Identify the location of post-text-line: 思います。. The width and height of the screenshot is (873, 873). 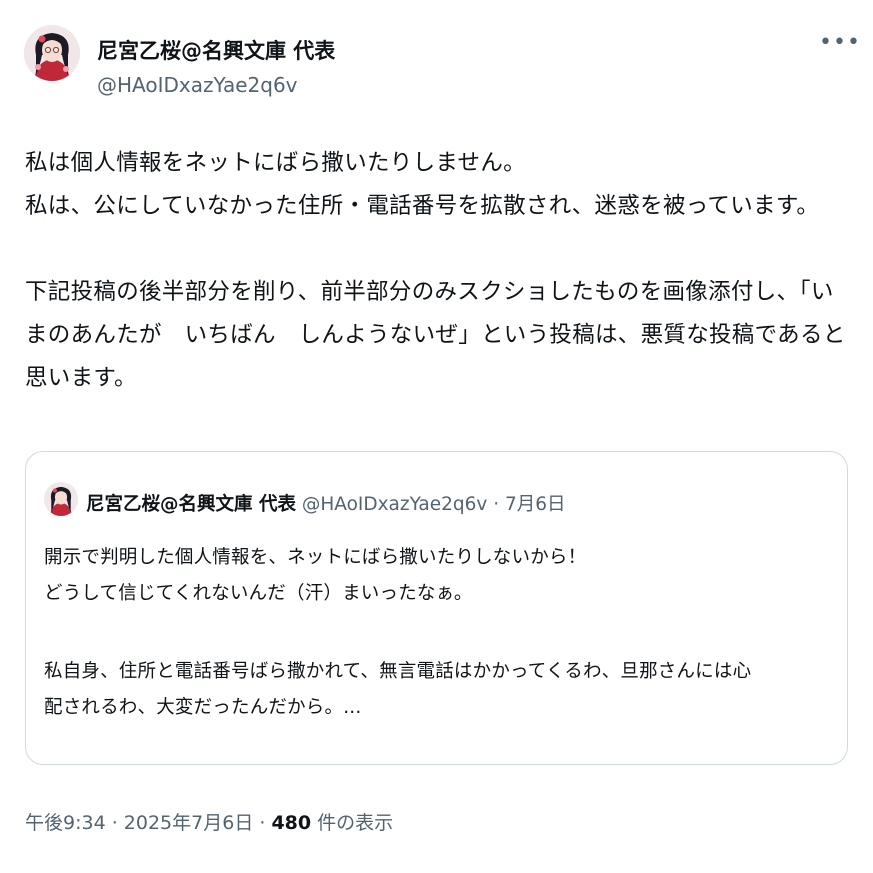
(81, 378).